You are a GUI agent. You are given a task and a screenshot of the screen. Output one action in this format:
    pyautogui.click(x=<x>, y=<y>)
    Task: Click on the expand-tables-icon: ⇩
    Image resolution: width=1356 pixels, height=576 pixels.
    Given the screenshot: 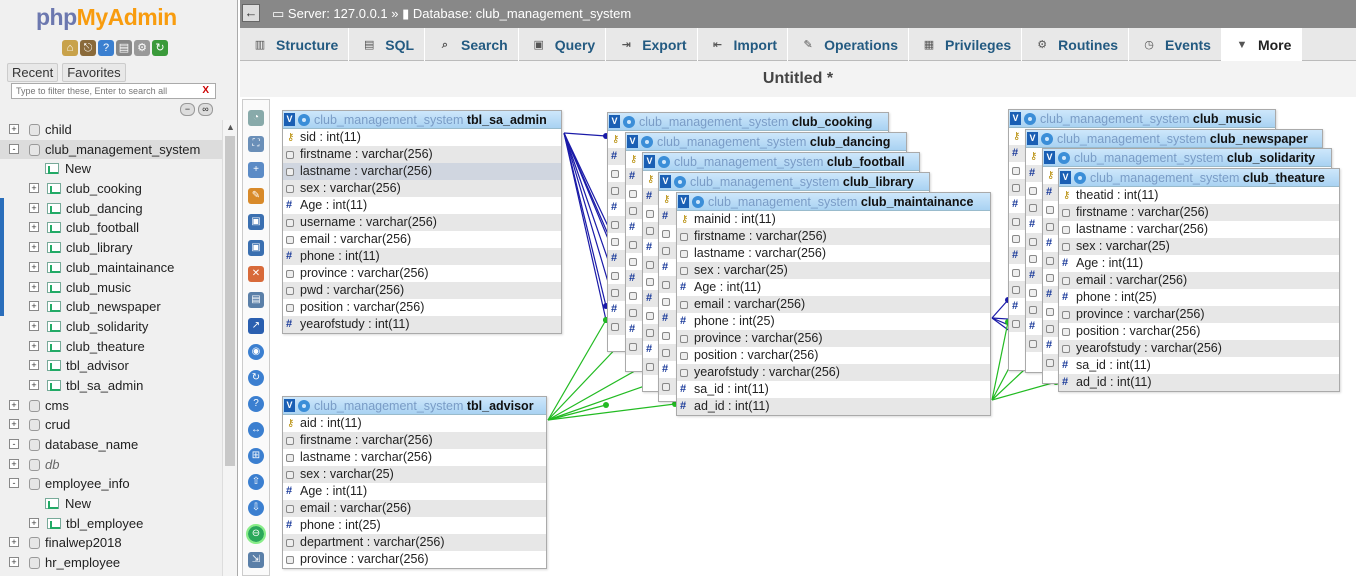 What is the action you would take?
    pyautogui.click(x=256, y=508)
    